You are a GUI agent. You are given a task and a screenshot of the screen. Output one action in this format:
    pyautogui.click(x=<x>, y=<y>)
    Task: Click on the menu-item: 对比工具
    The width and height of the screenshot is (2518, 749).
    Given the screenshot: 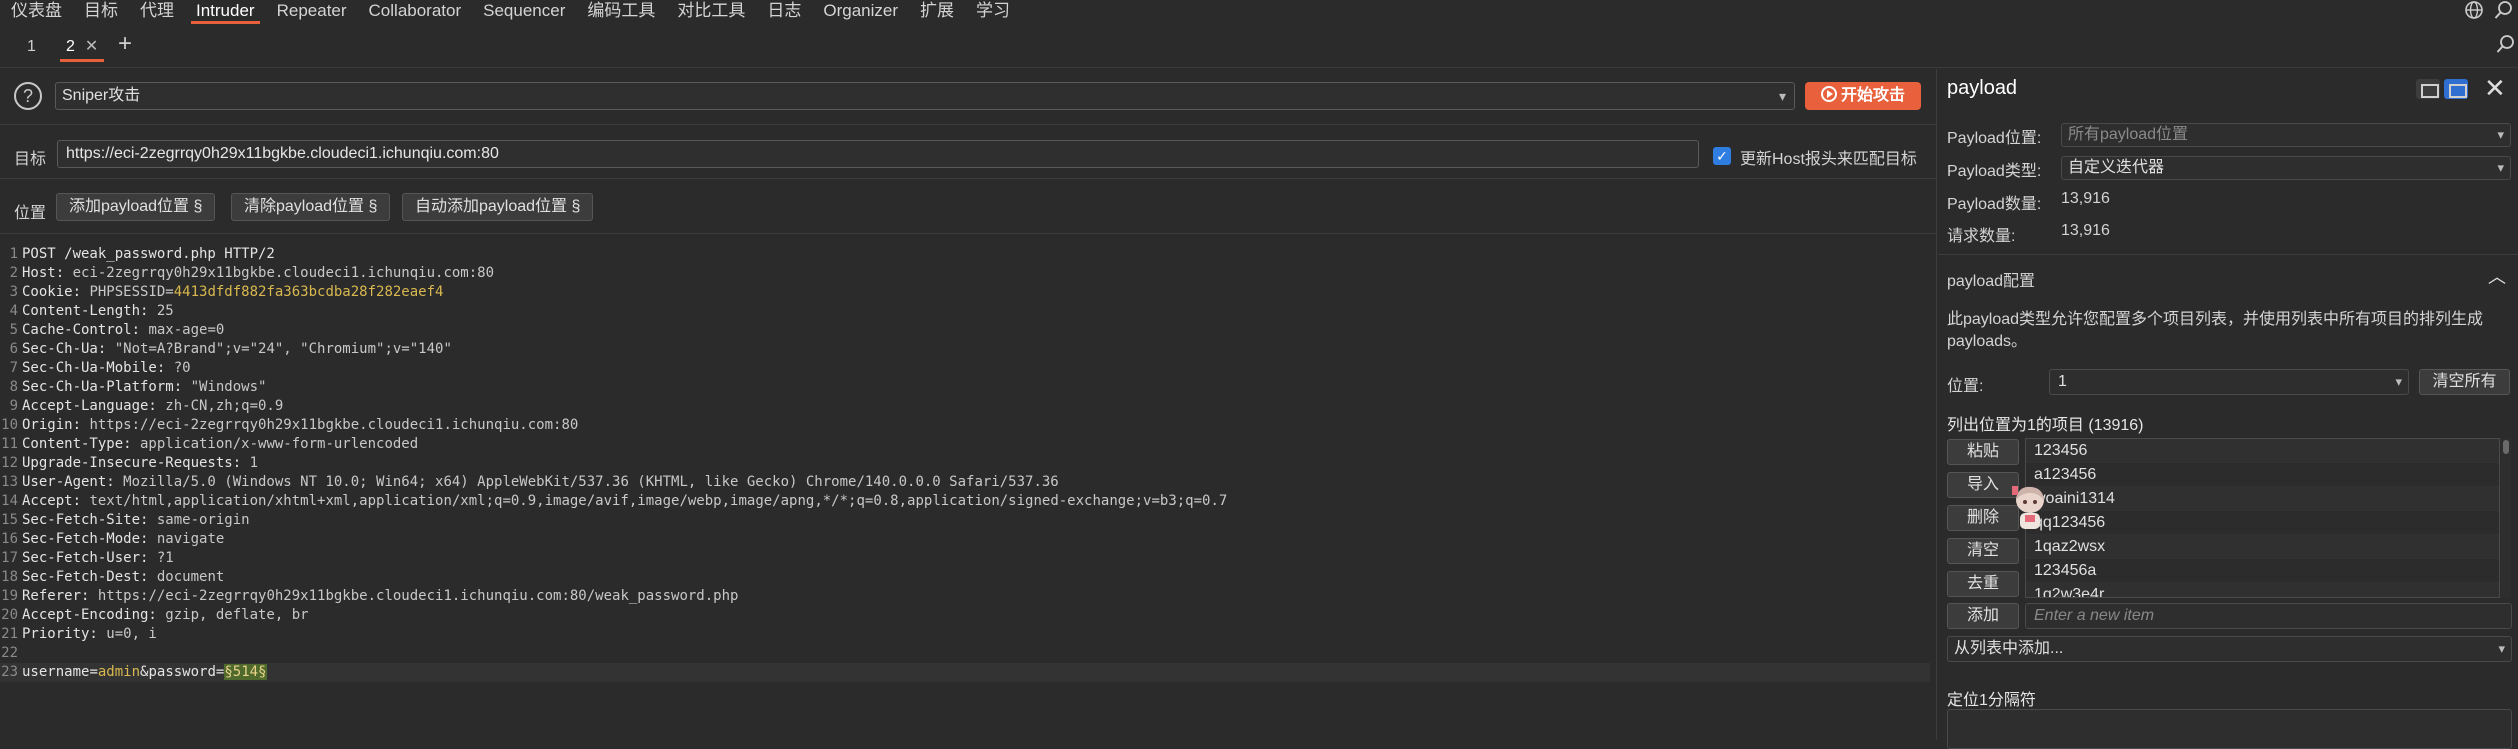 What is the action you would take?
    pyautogui.click(x=711, y=12)
    